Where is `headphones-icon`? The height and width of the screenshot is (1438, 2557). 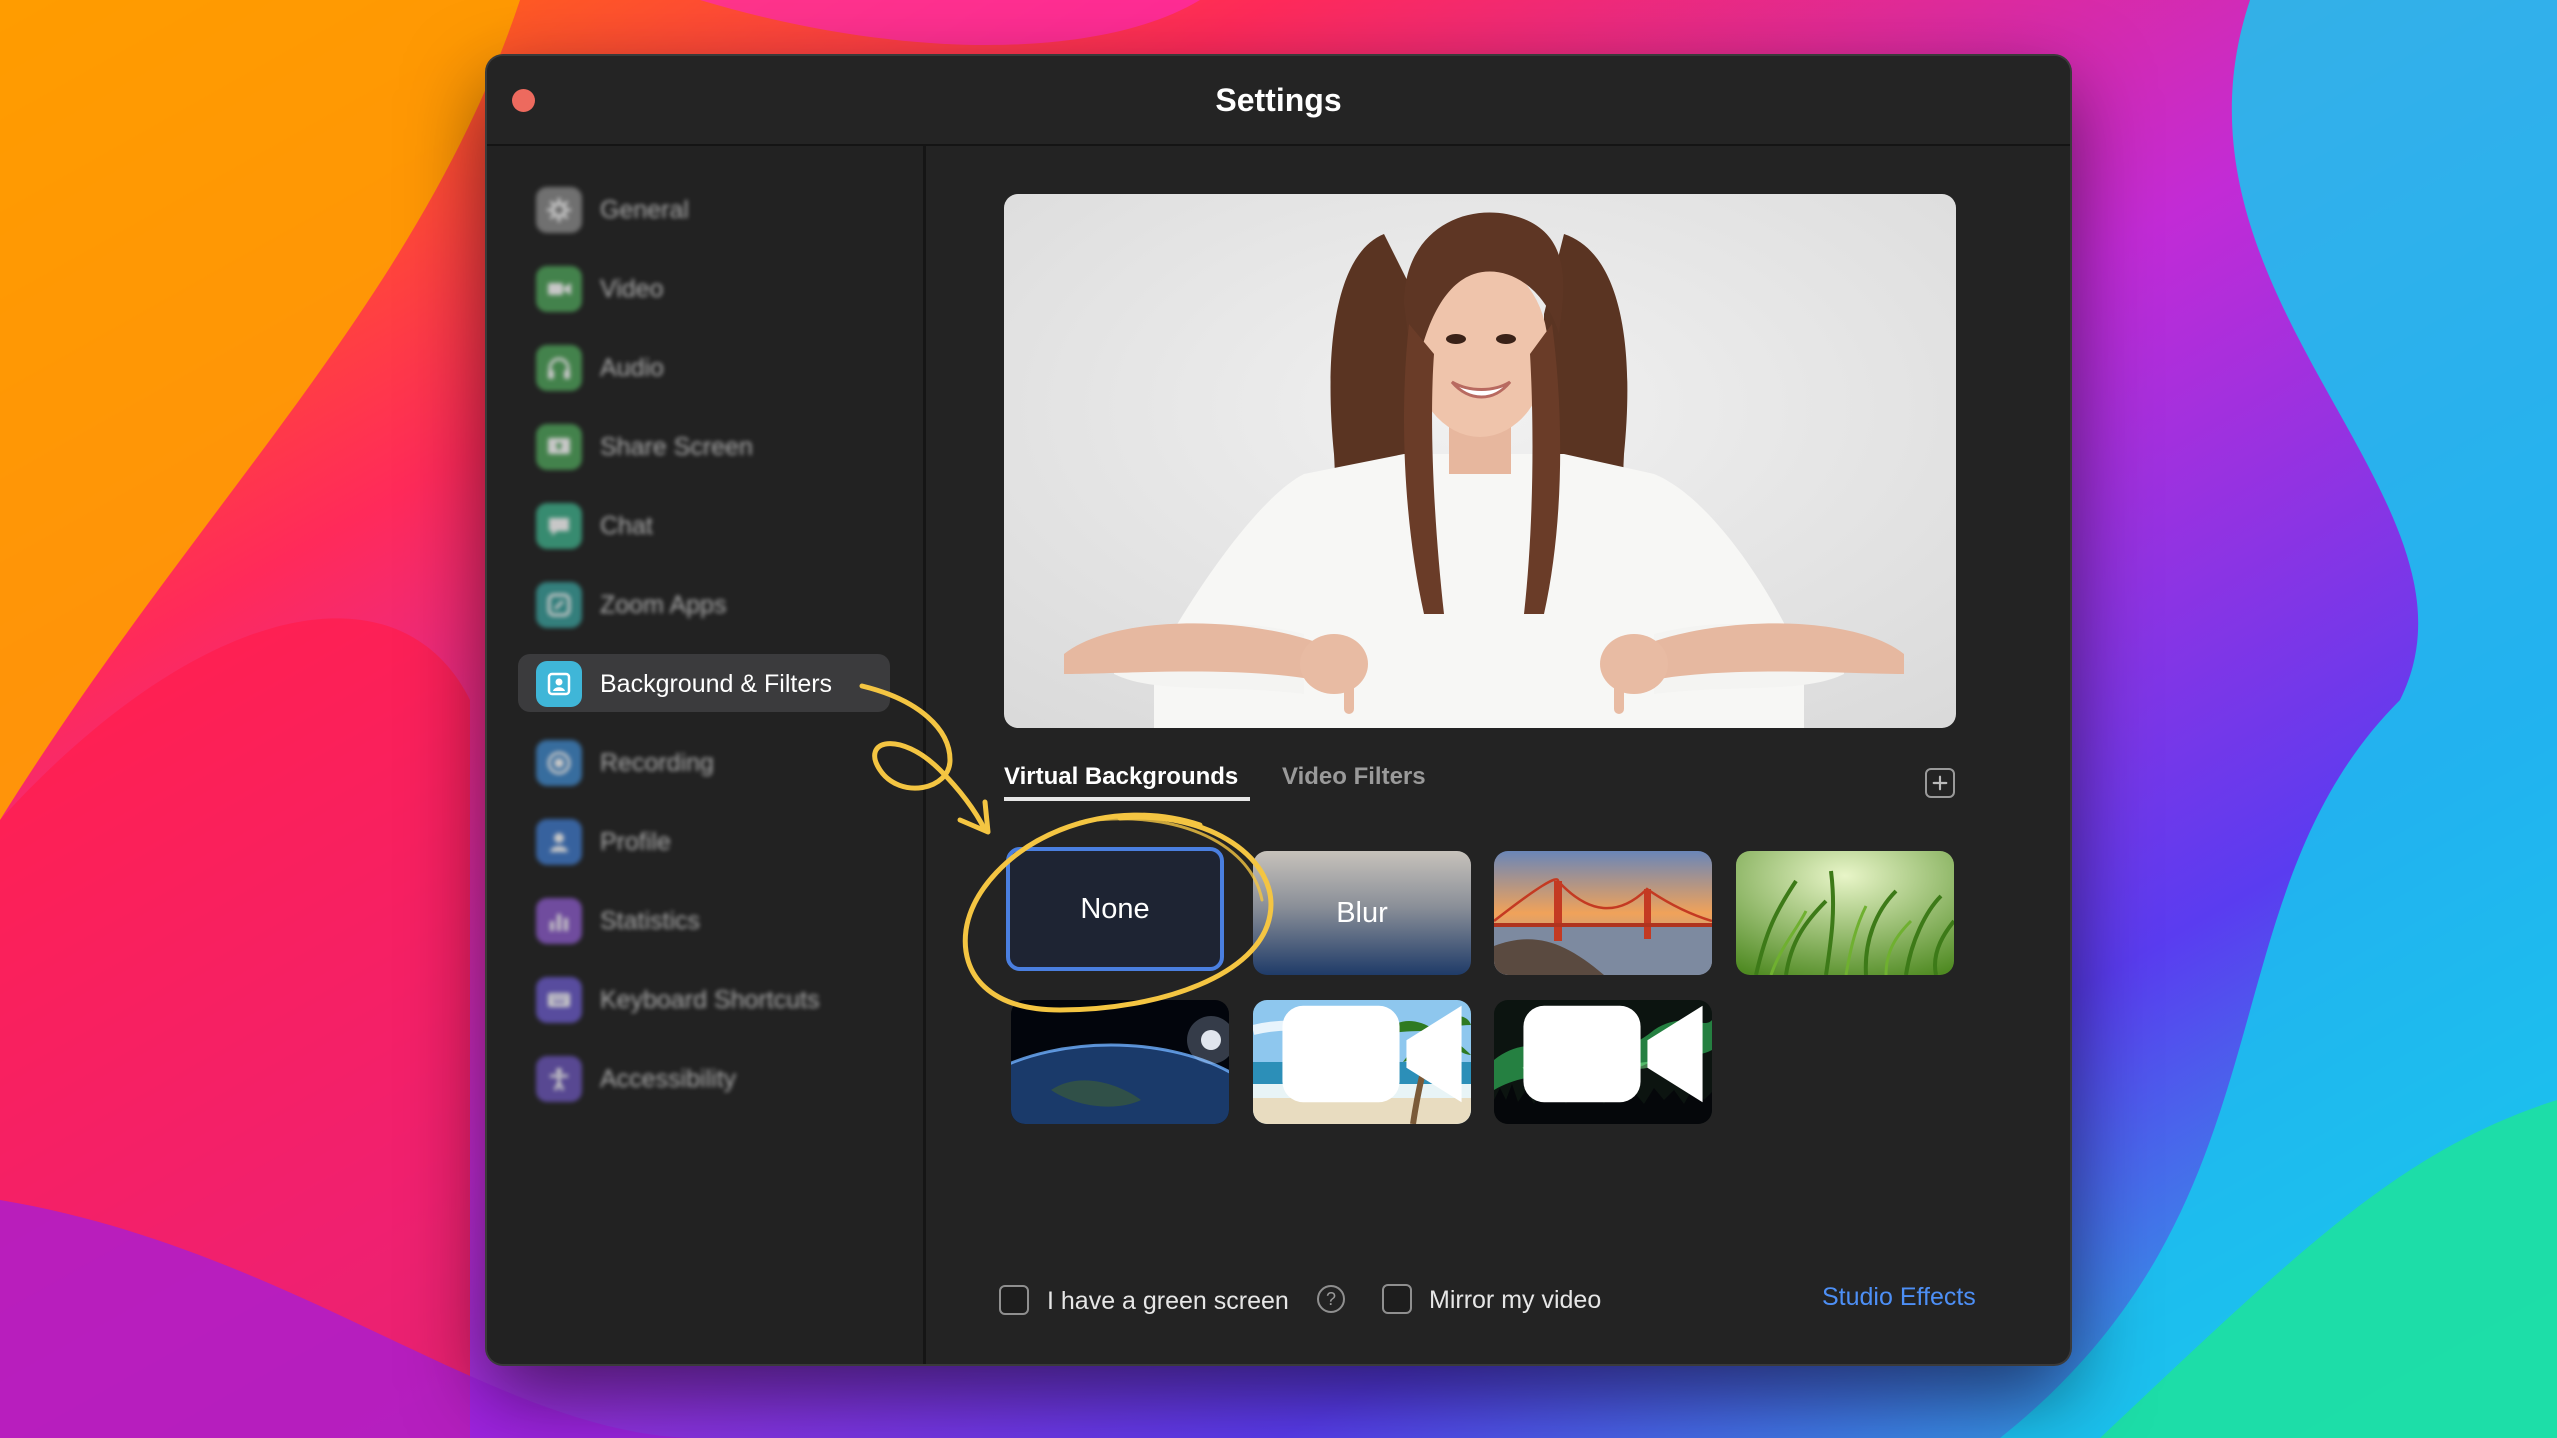 headphones-icon is located at coordinates (559, 368).